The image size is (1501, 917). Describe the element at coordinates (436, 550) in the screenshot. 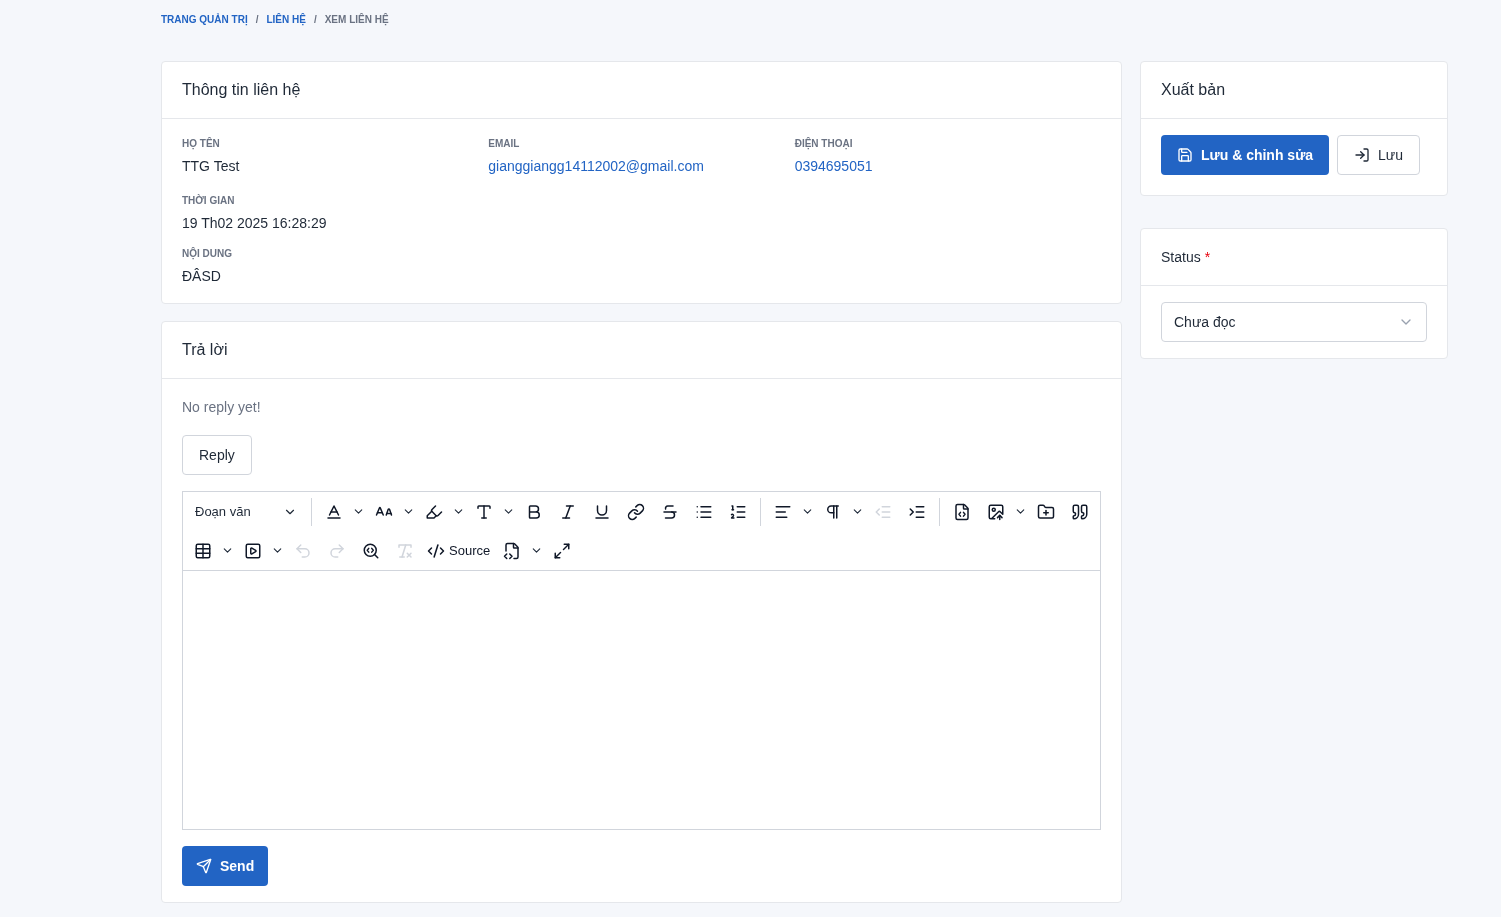

I see `source-code-icon` at that location.